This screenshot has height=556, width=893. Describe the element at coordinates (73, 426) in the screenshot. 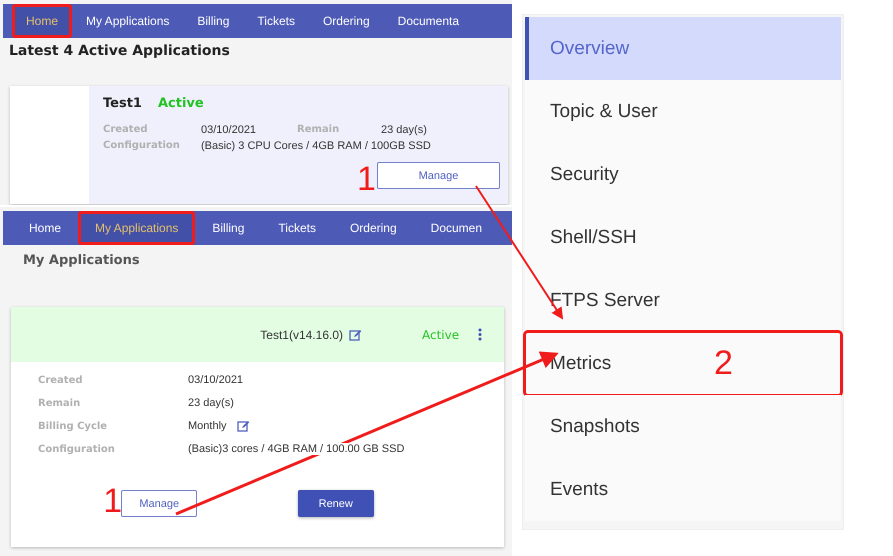

I see `field-label: Billing Cycle` at that location.